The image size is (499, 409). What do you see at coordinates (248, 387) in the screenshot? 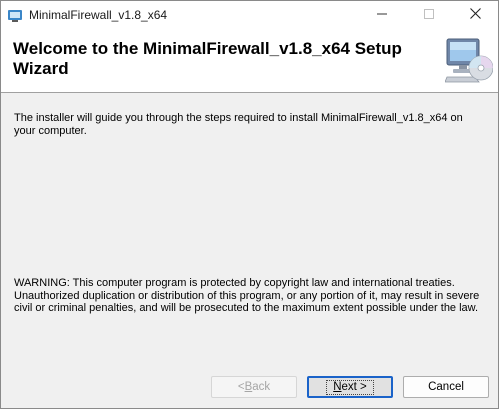
I see `back-button-mnemonic: B` at bounding box center [248, 387].